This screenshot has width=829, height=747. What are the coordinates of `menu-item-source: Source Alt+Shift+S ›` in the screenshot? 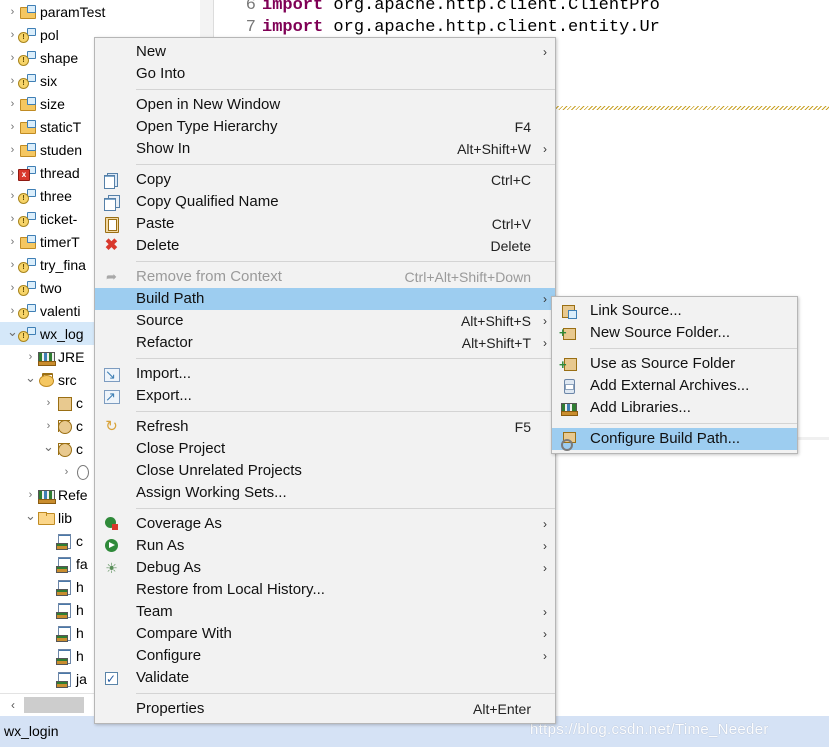 It's located at (325, 321).